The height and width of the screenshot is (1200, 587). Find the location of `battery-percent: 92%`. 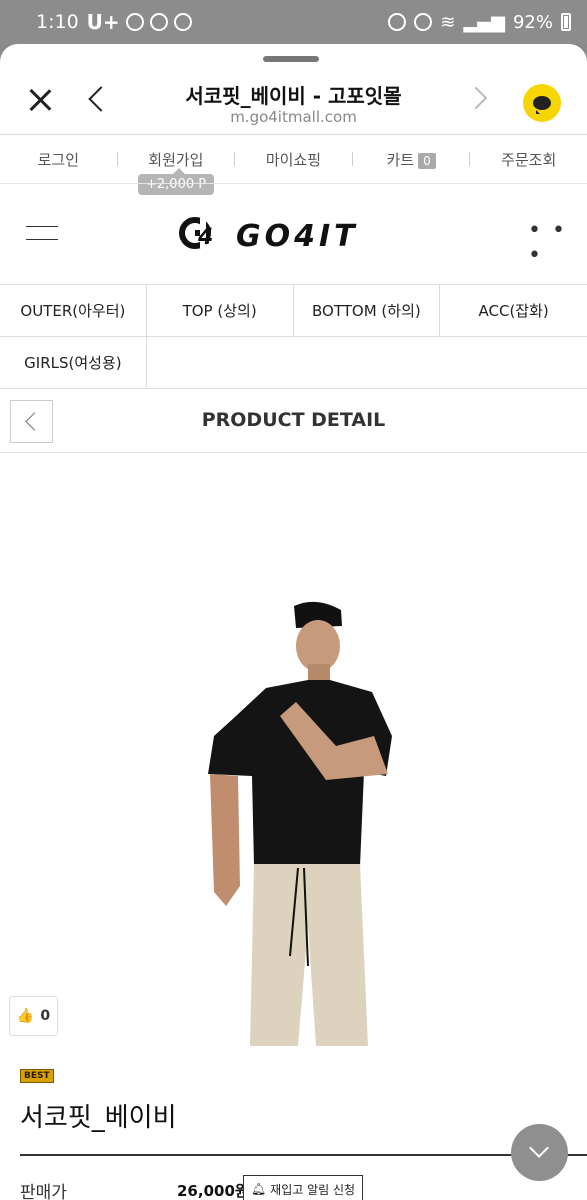

battery-percent: 92% is located at coordinates (532, 22).